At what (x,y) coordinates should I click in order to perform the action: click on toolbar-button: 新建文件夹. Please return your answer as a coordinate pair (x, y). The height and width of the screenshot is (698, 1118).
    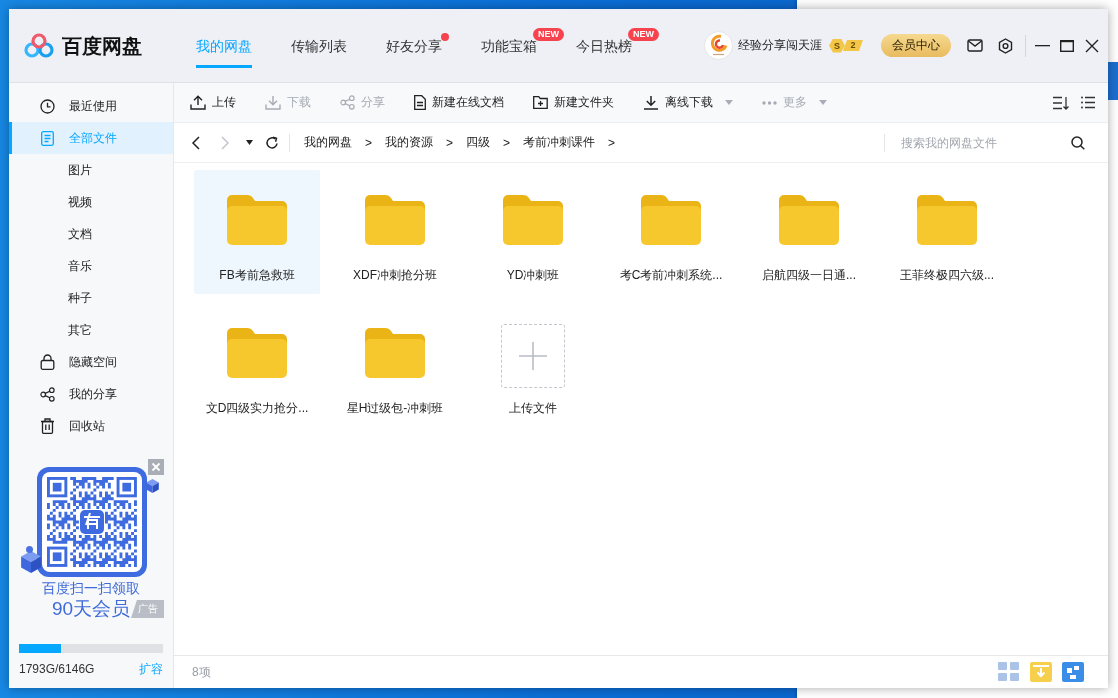
    Looking at the image, I should click on (573, 102).